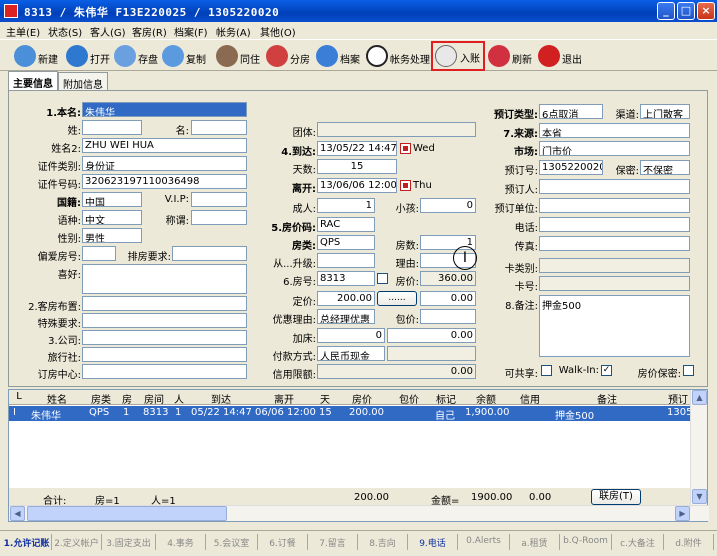 The image size is (717, 556). What do you see at coordinates (17, 513) in the screenshot?
I see `scroll-left-icon: ◀` at bounding box center [17, 513].